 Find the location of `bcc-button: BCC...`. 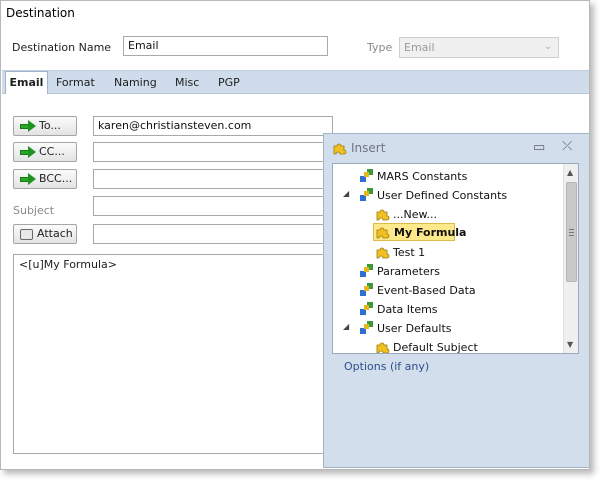

bcc-button: BCC... is located at coordinates (45, 179).